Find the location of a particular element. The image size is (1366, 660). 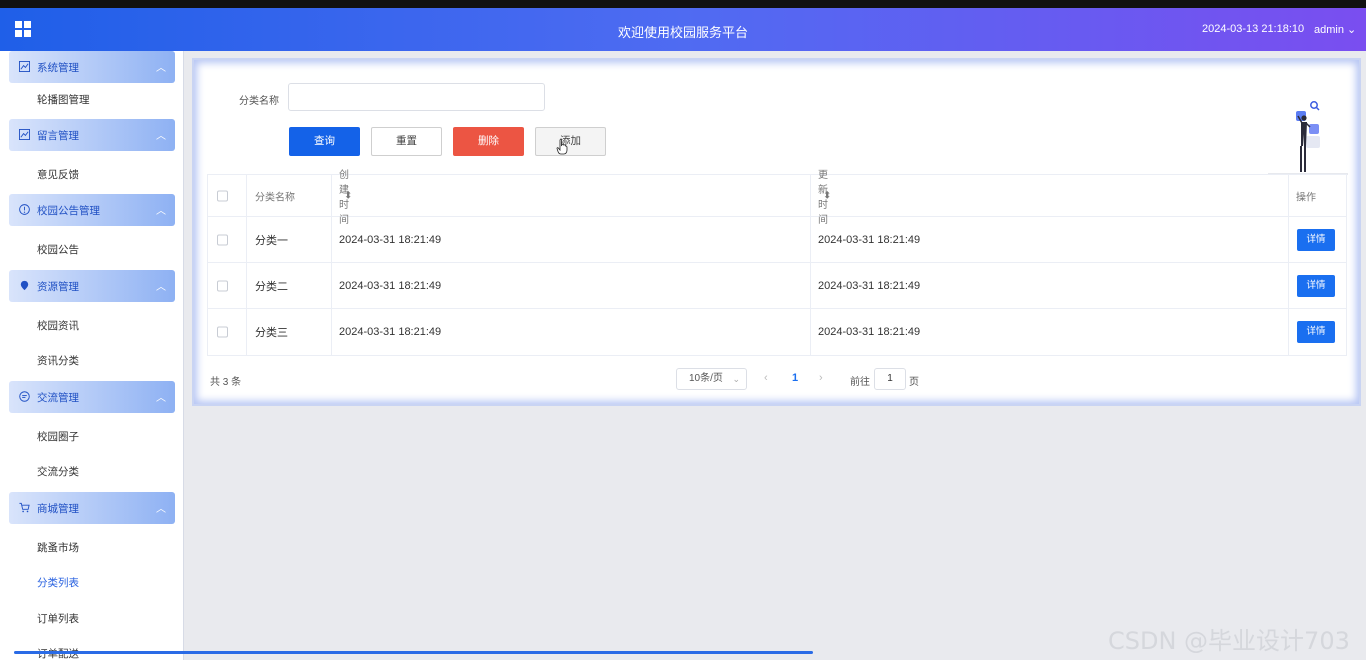

sidebar-group-mall: 商城管理 ︿ is located at coordinates (92, 508).